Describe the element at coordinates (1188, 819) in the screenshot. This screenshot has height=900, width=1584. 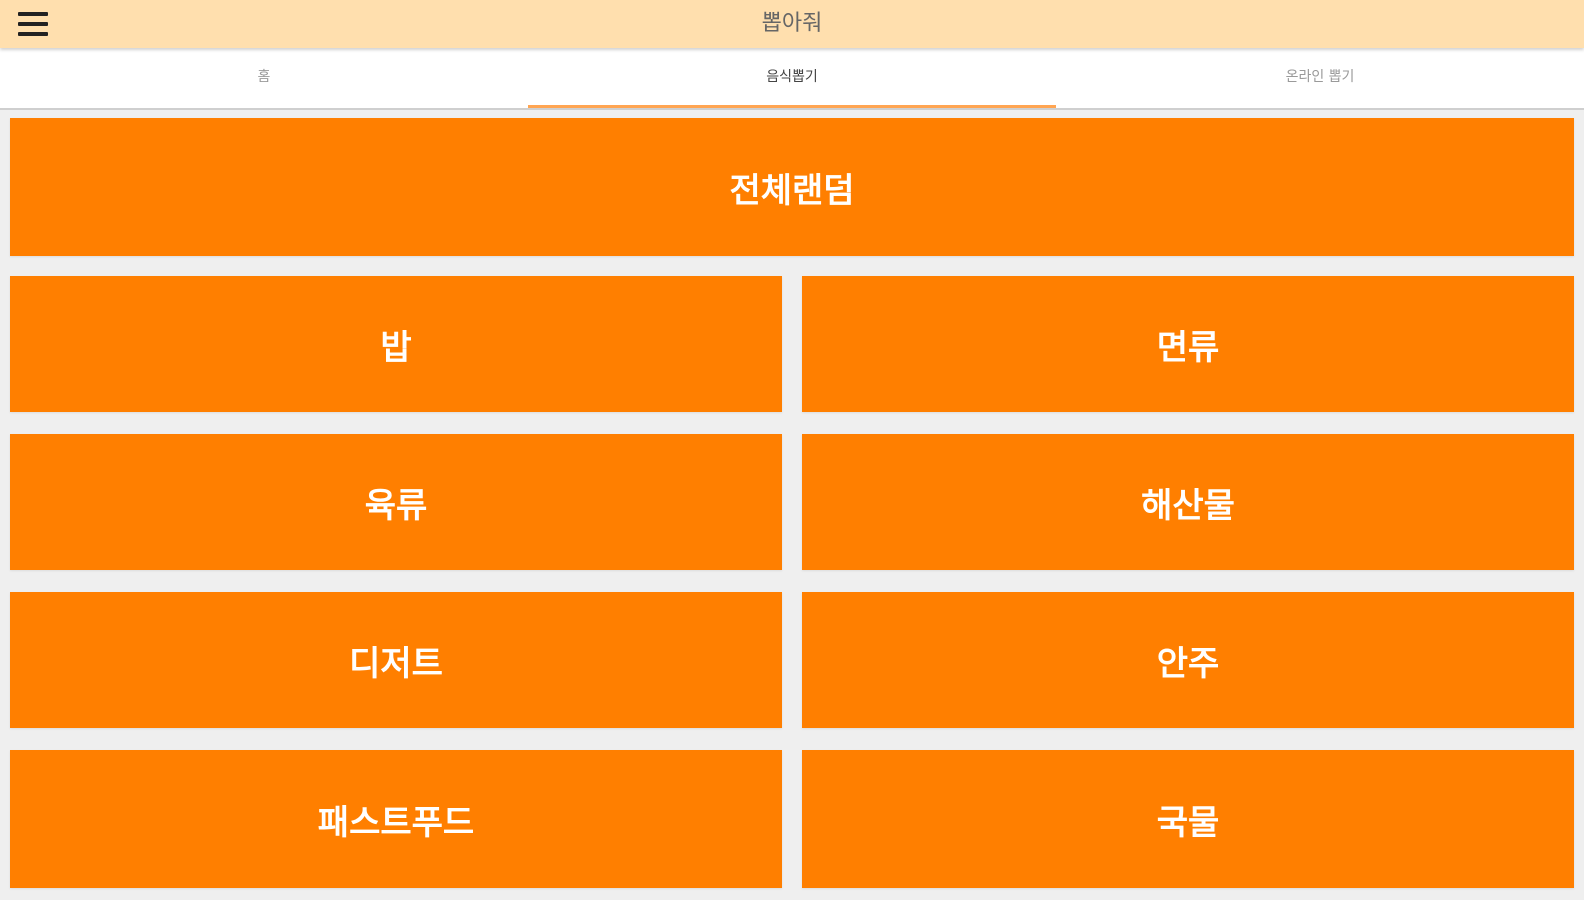
I see `soup-button: 국물` at that location.